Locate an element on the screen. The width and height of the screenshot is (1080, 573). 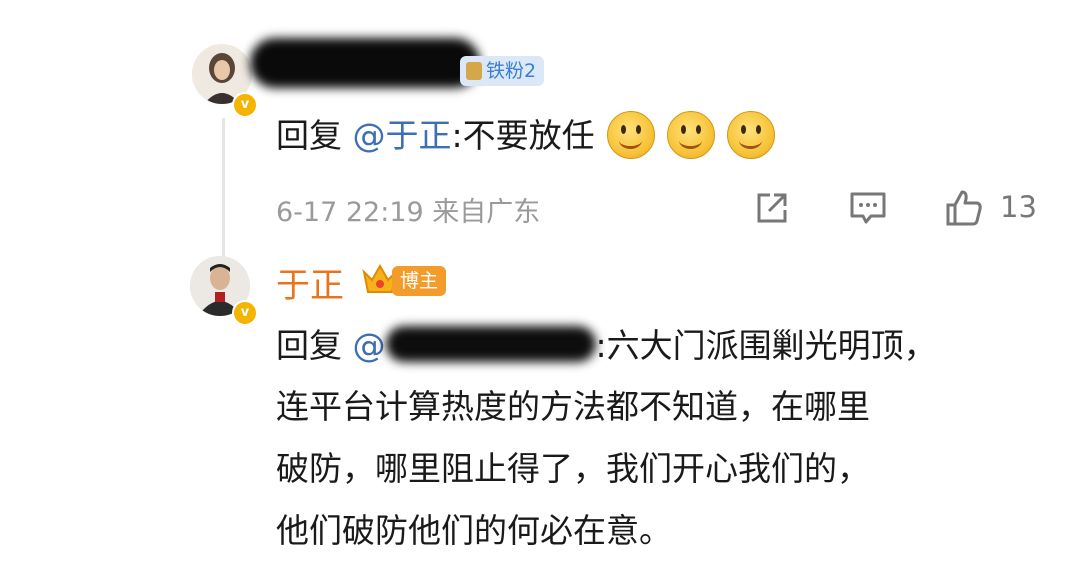
mention-at: @ is located at coordinates (369, 345).